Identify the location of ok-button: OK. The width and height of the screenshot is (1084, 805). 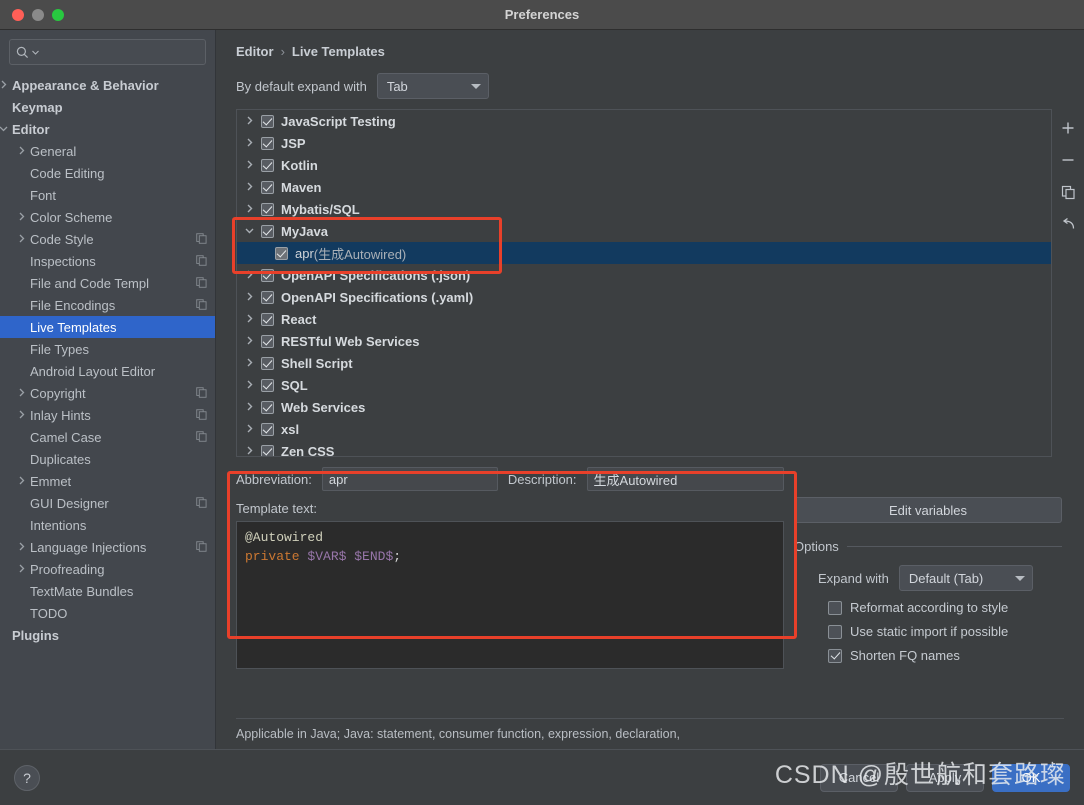
(1031, 777).